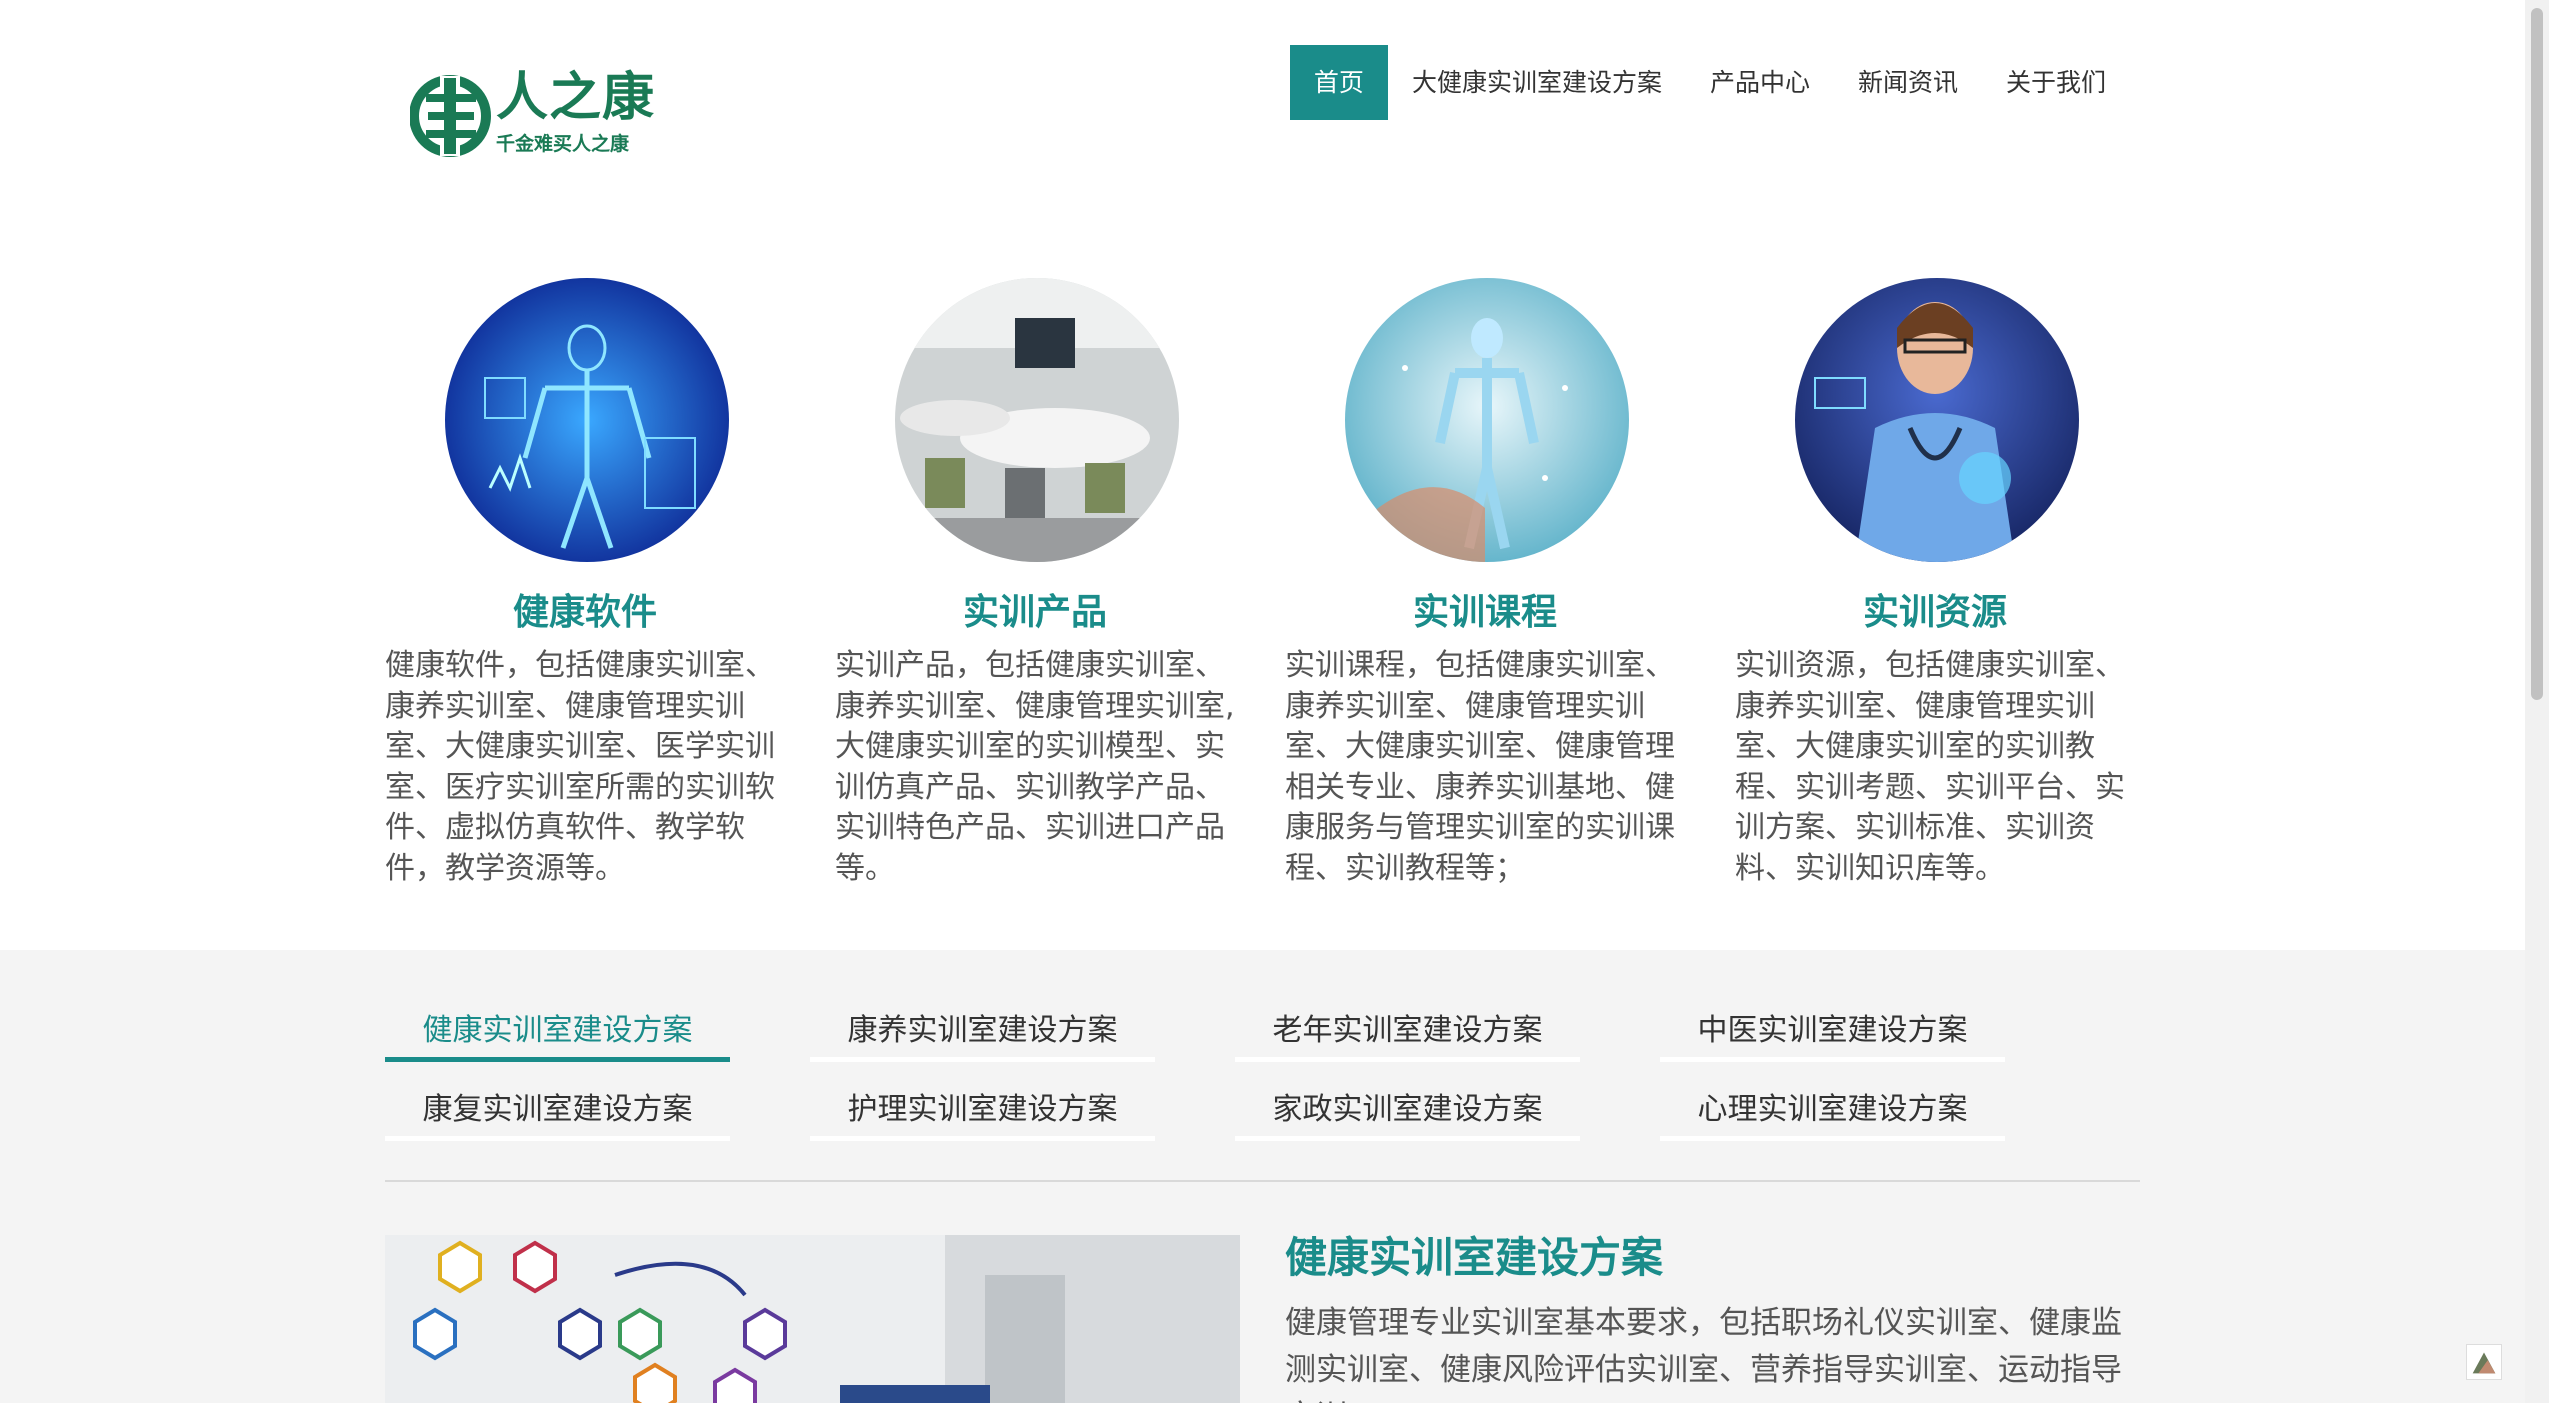 The width and height of the screenshot is (2549, 1403). What do you see at coordinates (1262, 100) in the screenshot?
I see `site-header: 人之康 千金难买人之康 首页 大健康实训室建设方案 产品中心 新闻资讯 关于我们` at bounding box center [1262, 100].